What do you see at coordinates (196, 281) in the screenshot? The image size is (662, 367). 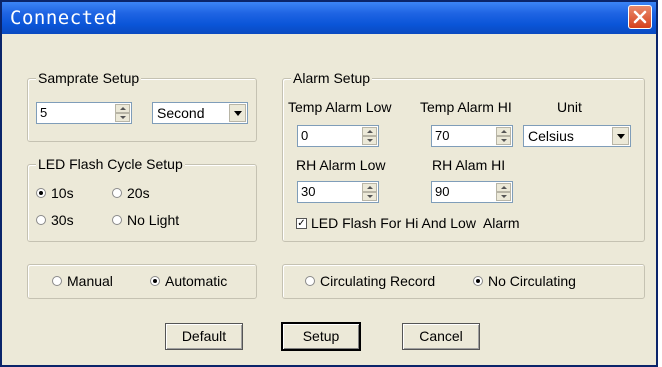 I see `radio-label: Automatic` at bounding box center [196, 281].